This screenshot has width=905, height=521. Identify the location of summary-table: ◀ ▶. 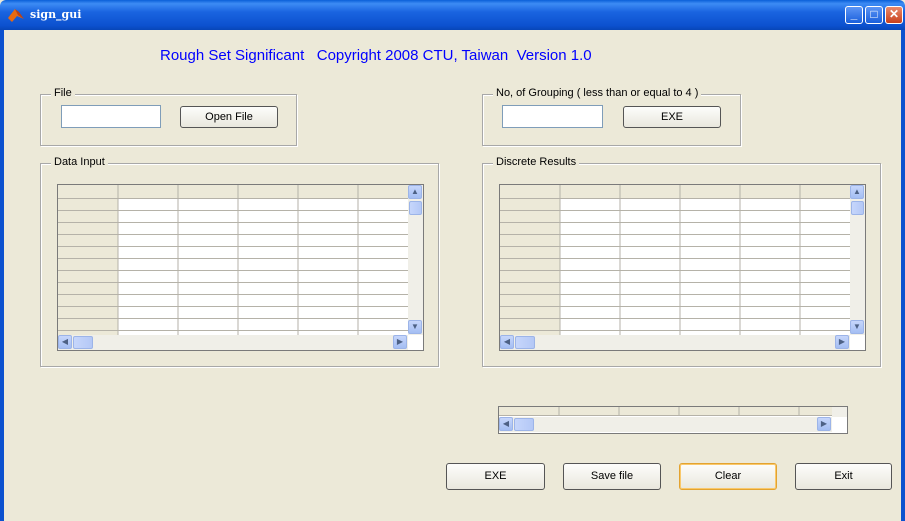
(673, 420).